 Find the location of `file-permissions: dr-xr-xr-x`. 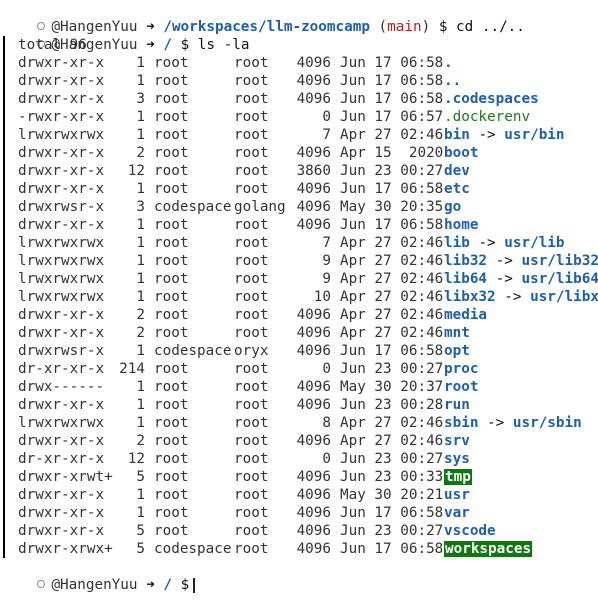

file-permissions: dr-xr-xr-x is located at coordinates (61, 459).